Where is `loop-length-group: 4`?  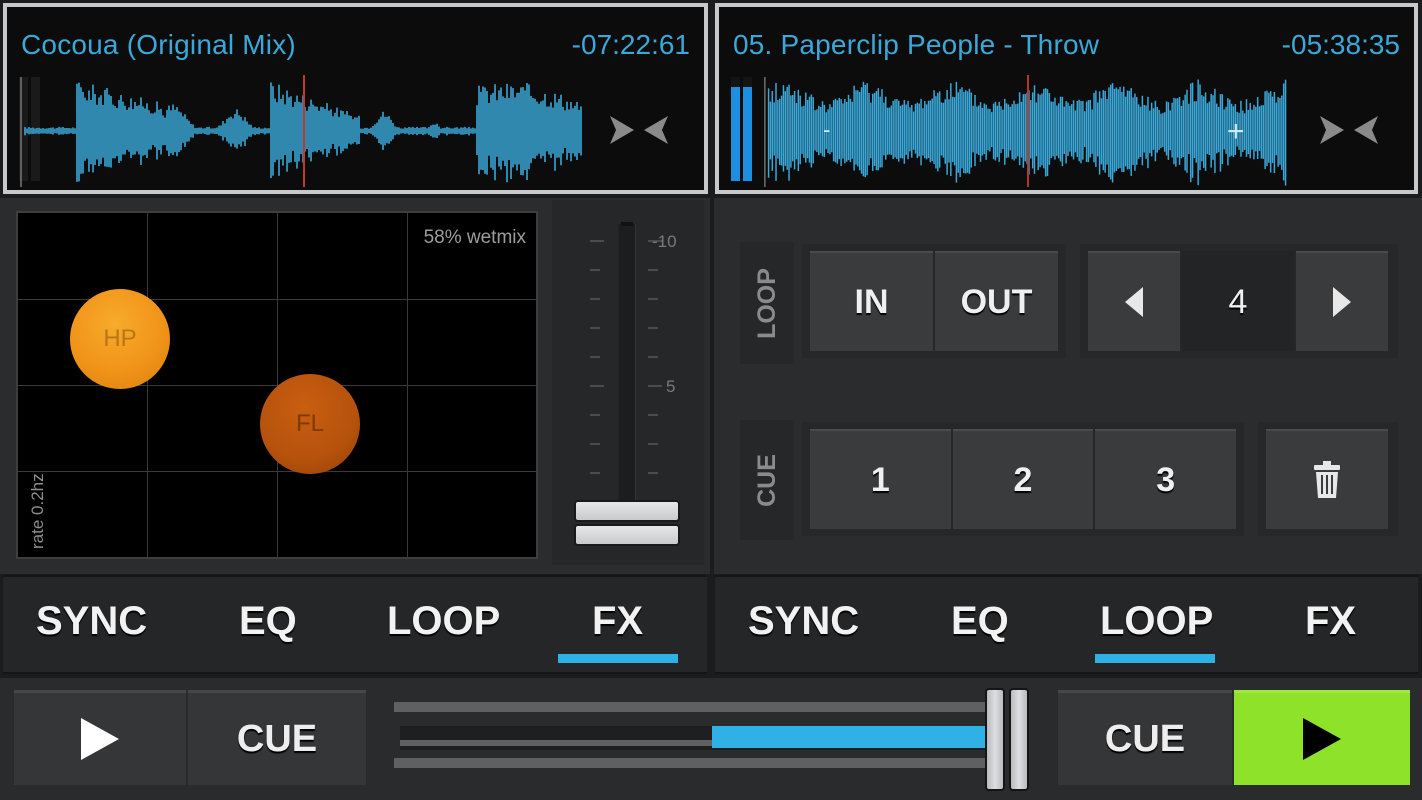
loop-length-group: 4 is located at coordinates (1239, 301).